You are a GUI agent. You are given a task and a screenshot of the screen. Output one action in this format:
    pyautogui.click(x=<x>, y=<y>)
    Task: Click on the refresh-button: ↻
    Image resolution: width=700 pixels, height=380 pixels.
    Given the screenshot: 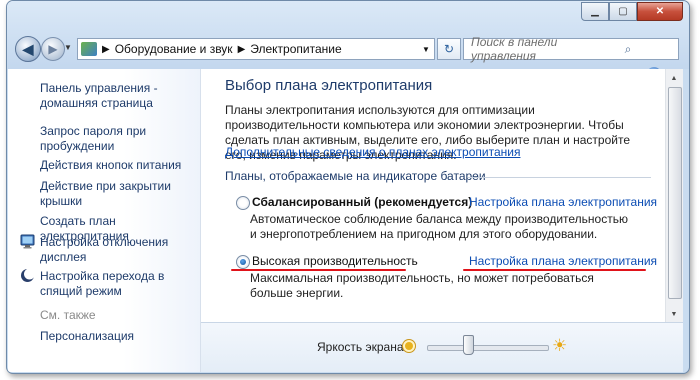 What is the action you would take?
    pyautogui.click(x=449, y=49)
    